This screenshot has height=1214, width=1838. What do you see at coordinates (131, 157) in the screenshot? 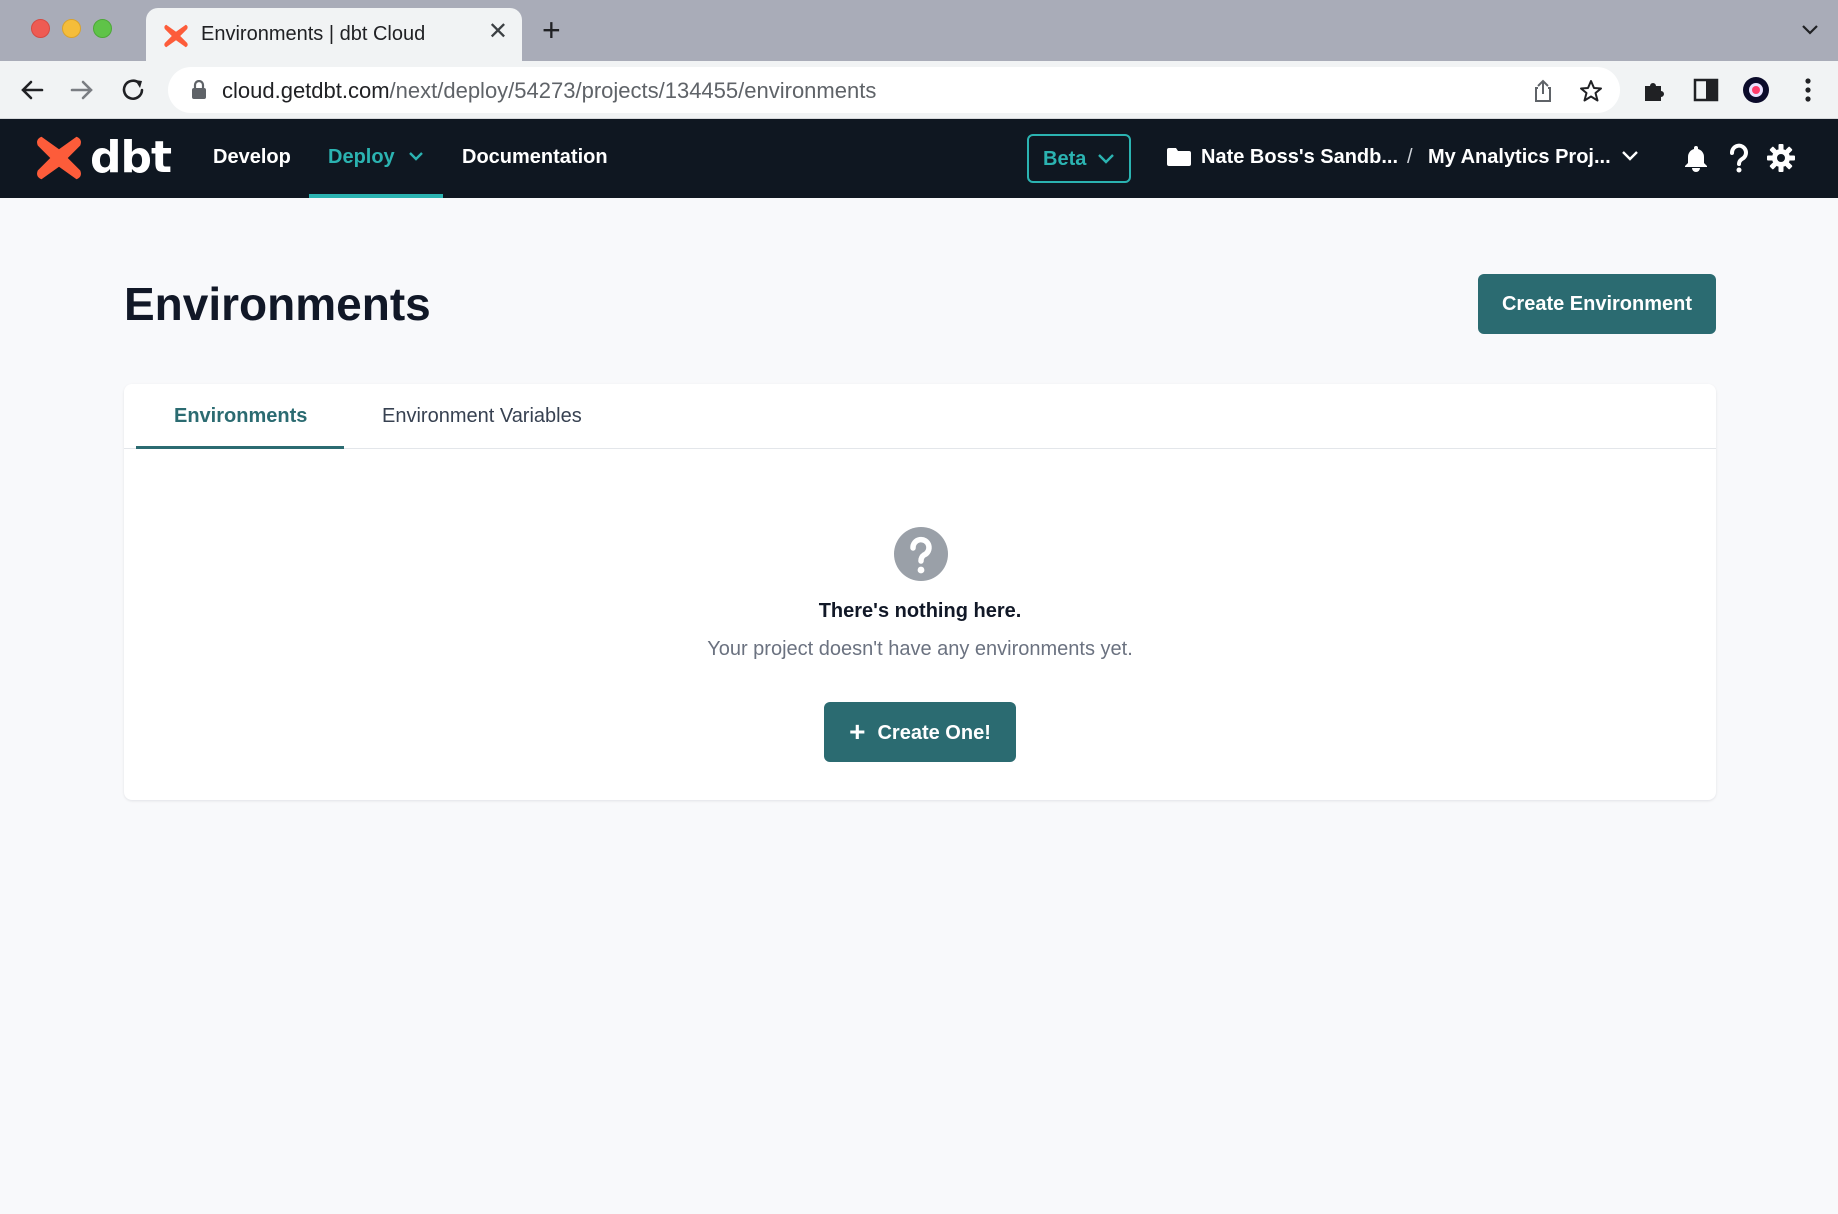
I see `logo-text: dbt` at bounding box center [131, 157].